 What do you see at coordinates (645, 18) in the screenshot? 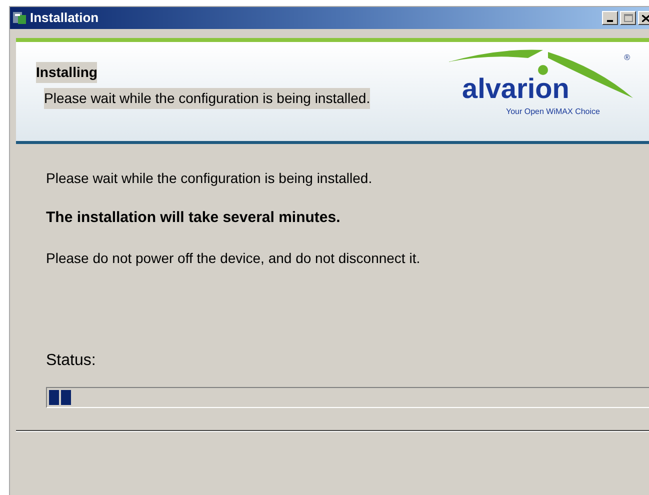
I see `close-icon` at bounding box center [645, 18].